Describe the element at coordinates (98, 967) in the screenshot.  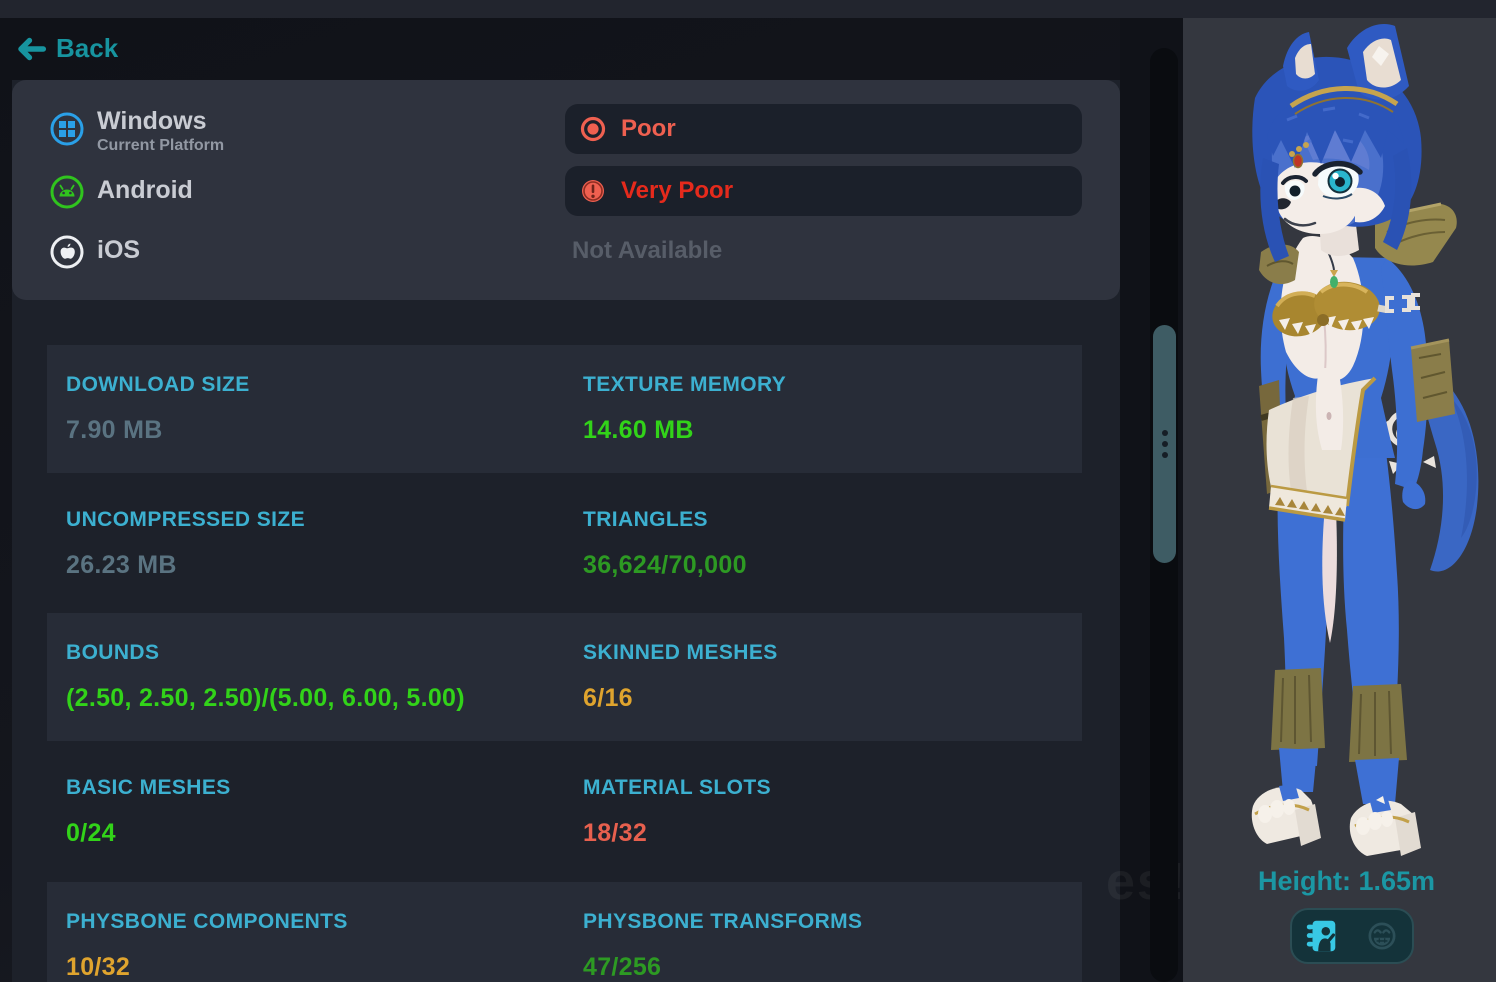
I see `stat-value: 10/32` at that location.